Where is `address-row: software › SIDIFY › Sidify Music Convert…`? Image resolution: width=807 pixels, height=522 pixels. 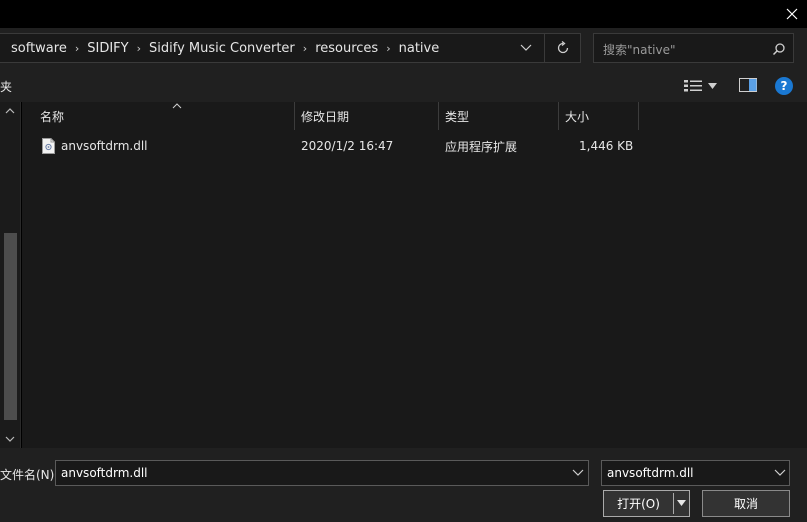
address-row: software › SIDIFY › Sidify Music Convert… is located at coordinates (403, 49).